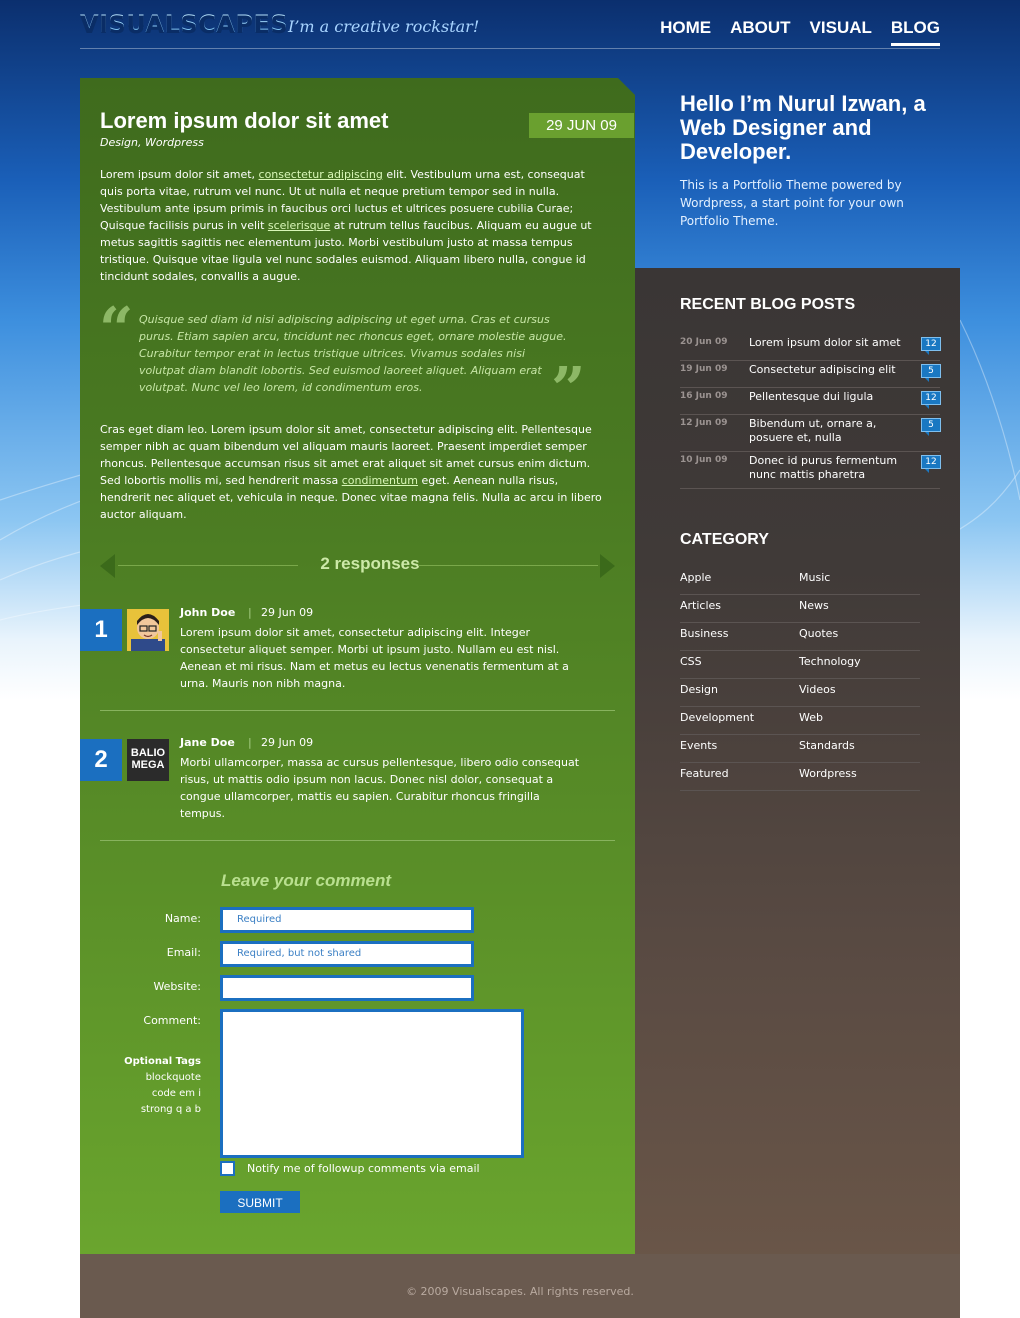 The image size is (1020, 1318). What do you see at coordinates (859, 777) in the screenshot?
I see `category-link: Wordpress` at bounding box center [859, 777].